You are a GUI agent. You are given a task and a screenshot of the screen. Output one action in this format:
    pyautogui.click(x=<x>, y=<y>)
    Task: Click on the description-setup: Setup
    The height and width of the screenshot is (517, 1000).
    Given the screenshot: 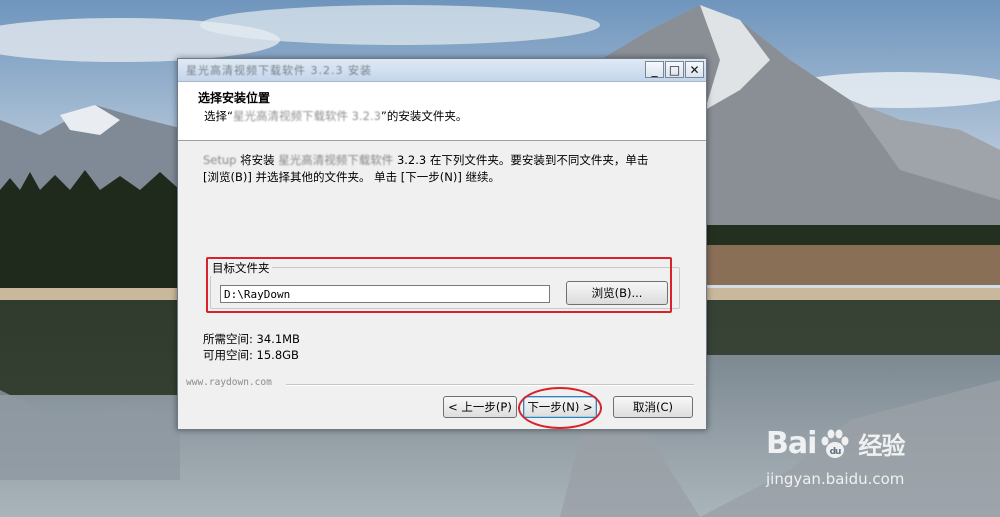 What is the action you would take?
    pyautogui.click(x=220, y=160)
    